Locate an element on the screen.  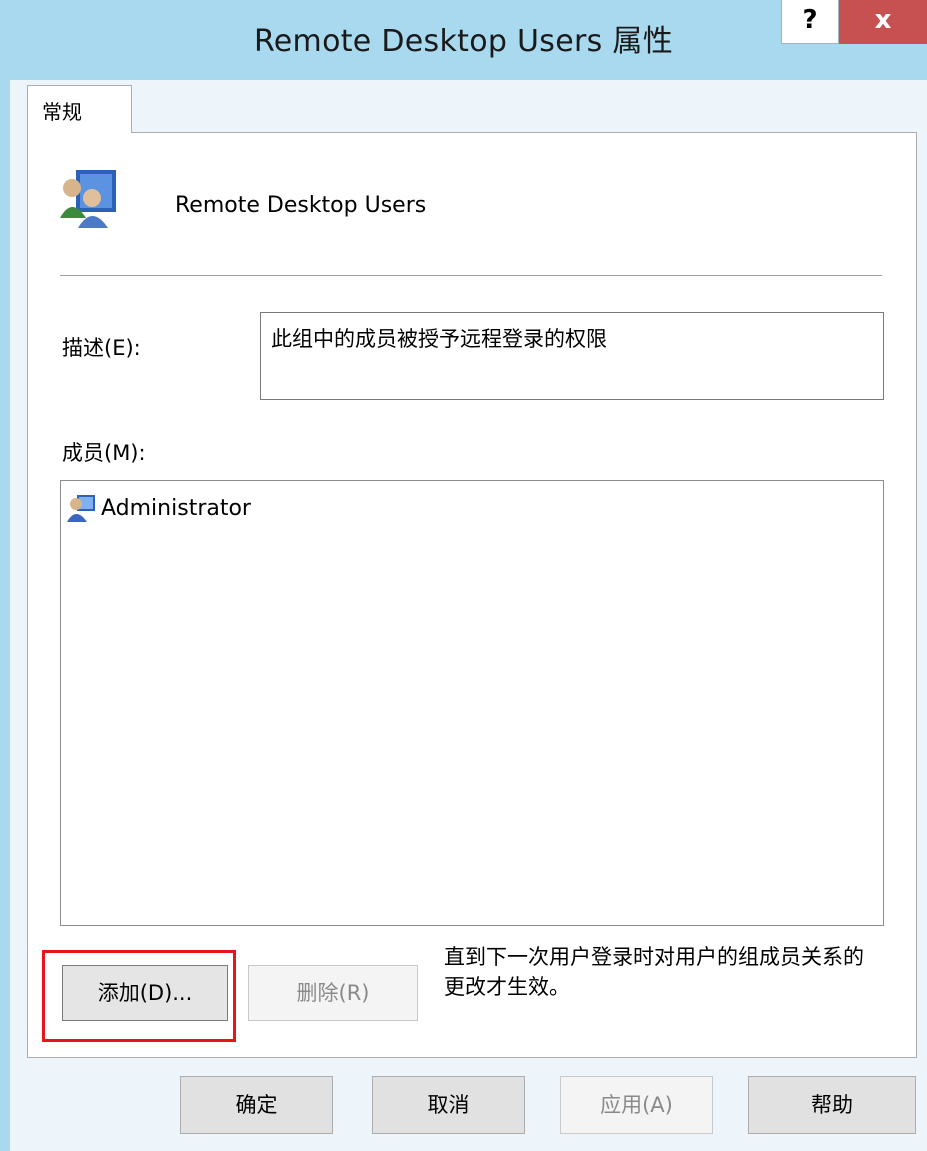
help-icon: ? is located at coordinates (810, 22).